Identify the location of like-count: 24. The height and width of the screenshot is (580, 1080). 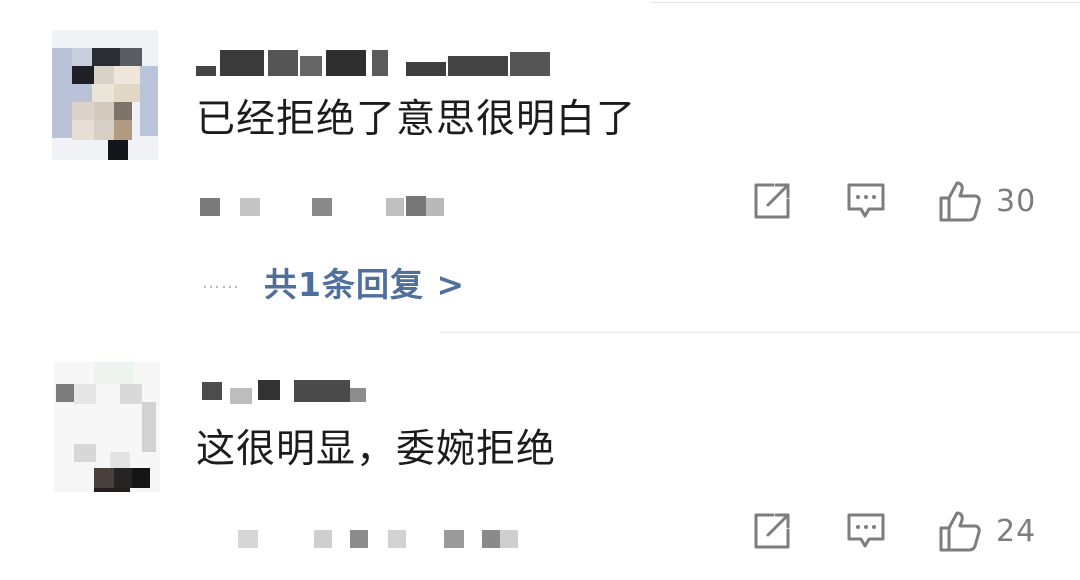
(1016, 531).